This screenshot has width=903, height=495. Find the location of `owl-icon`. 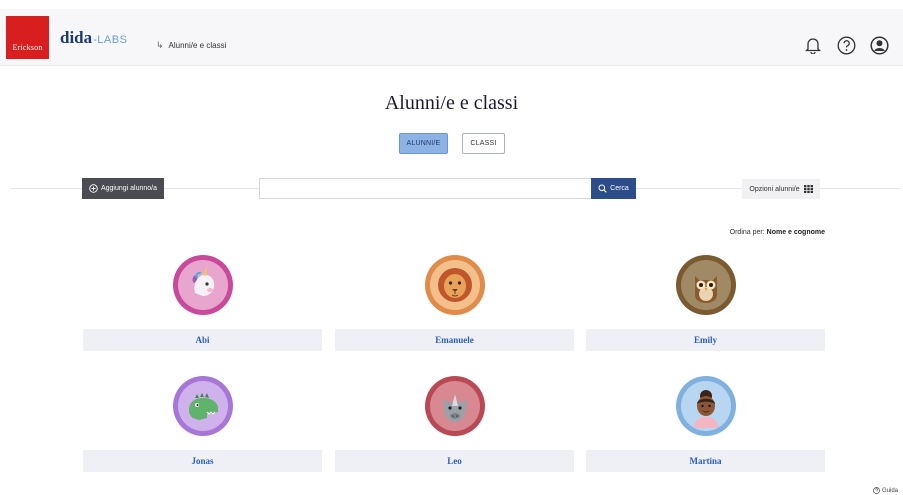

owl-icon is located at coordinates (706, 289).